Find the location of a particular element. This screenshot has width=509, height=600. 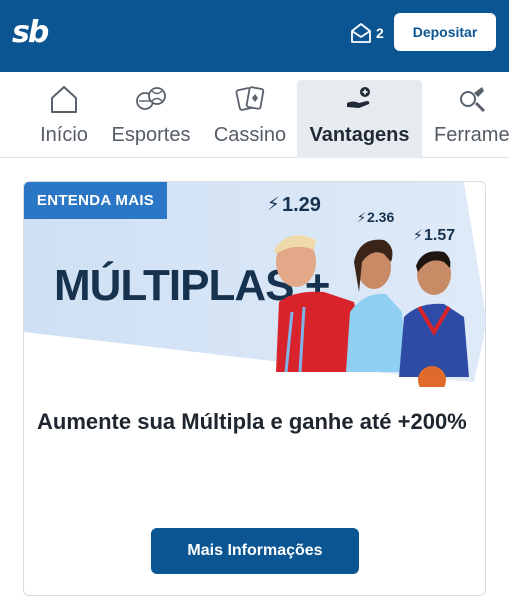

tab-cassino: Cassino is located at coordinates (250, 119).